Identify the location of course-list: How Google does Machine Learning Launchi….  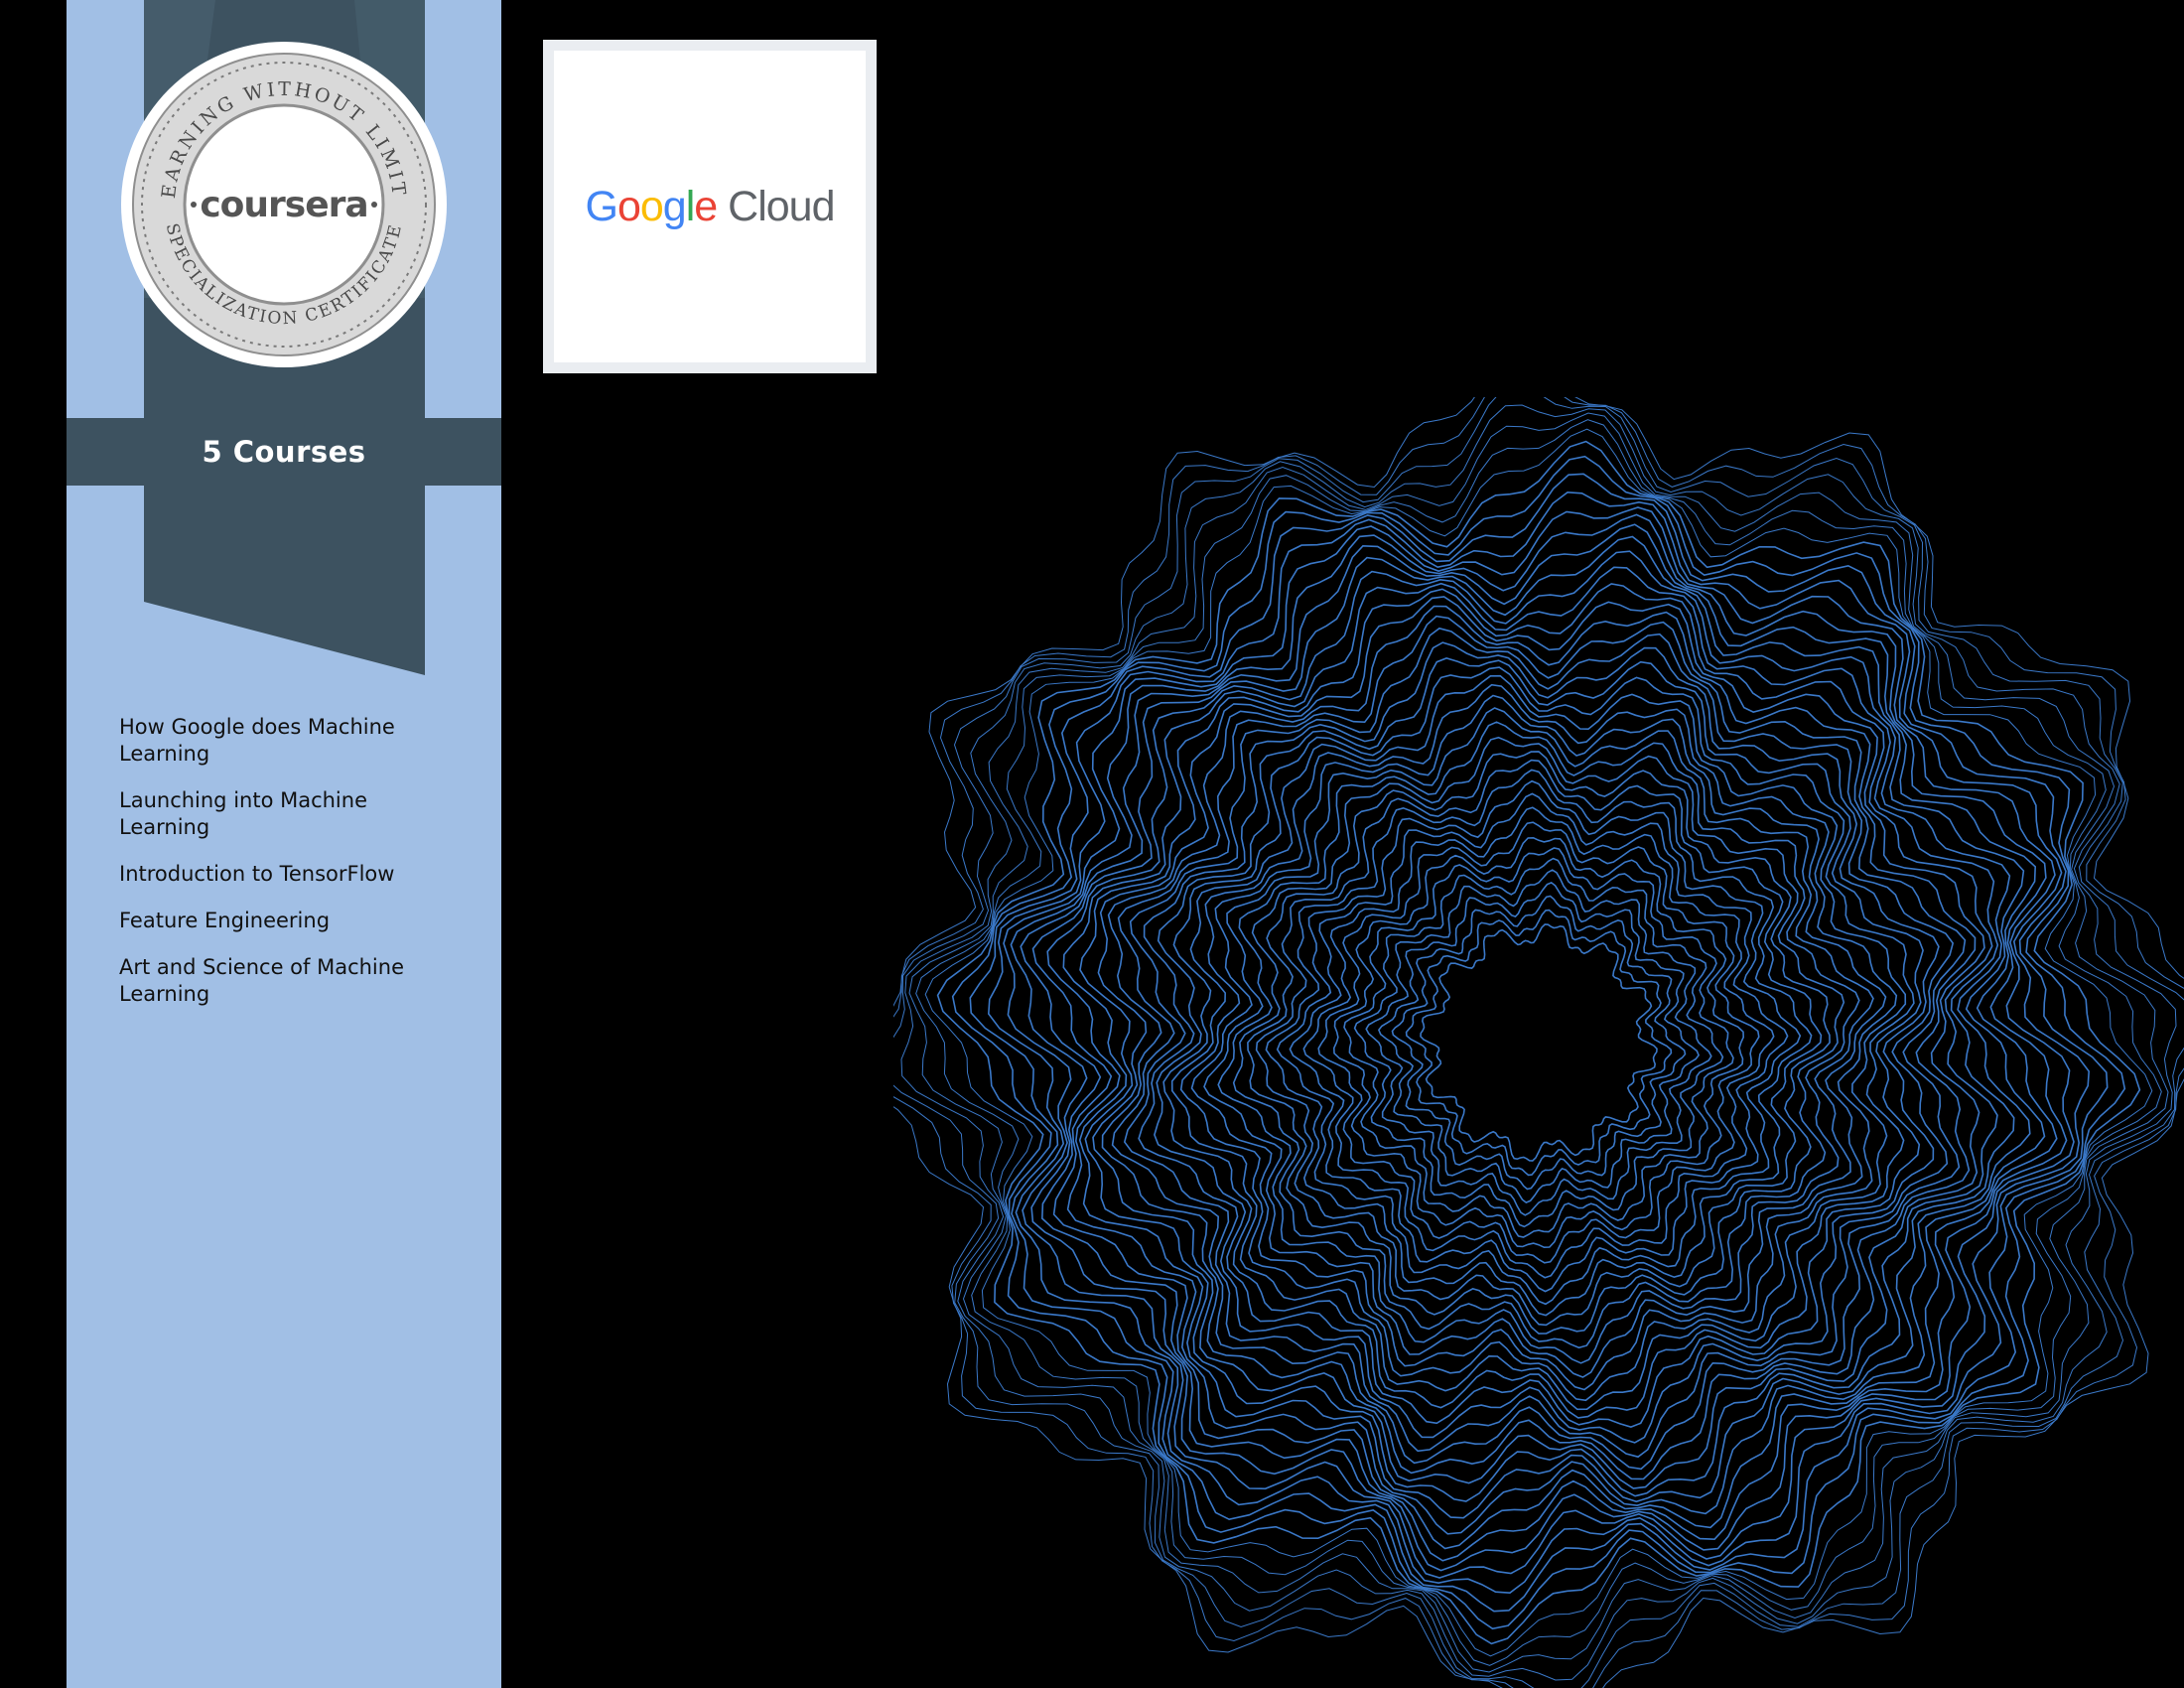
(290, 871).